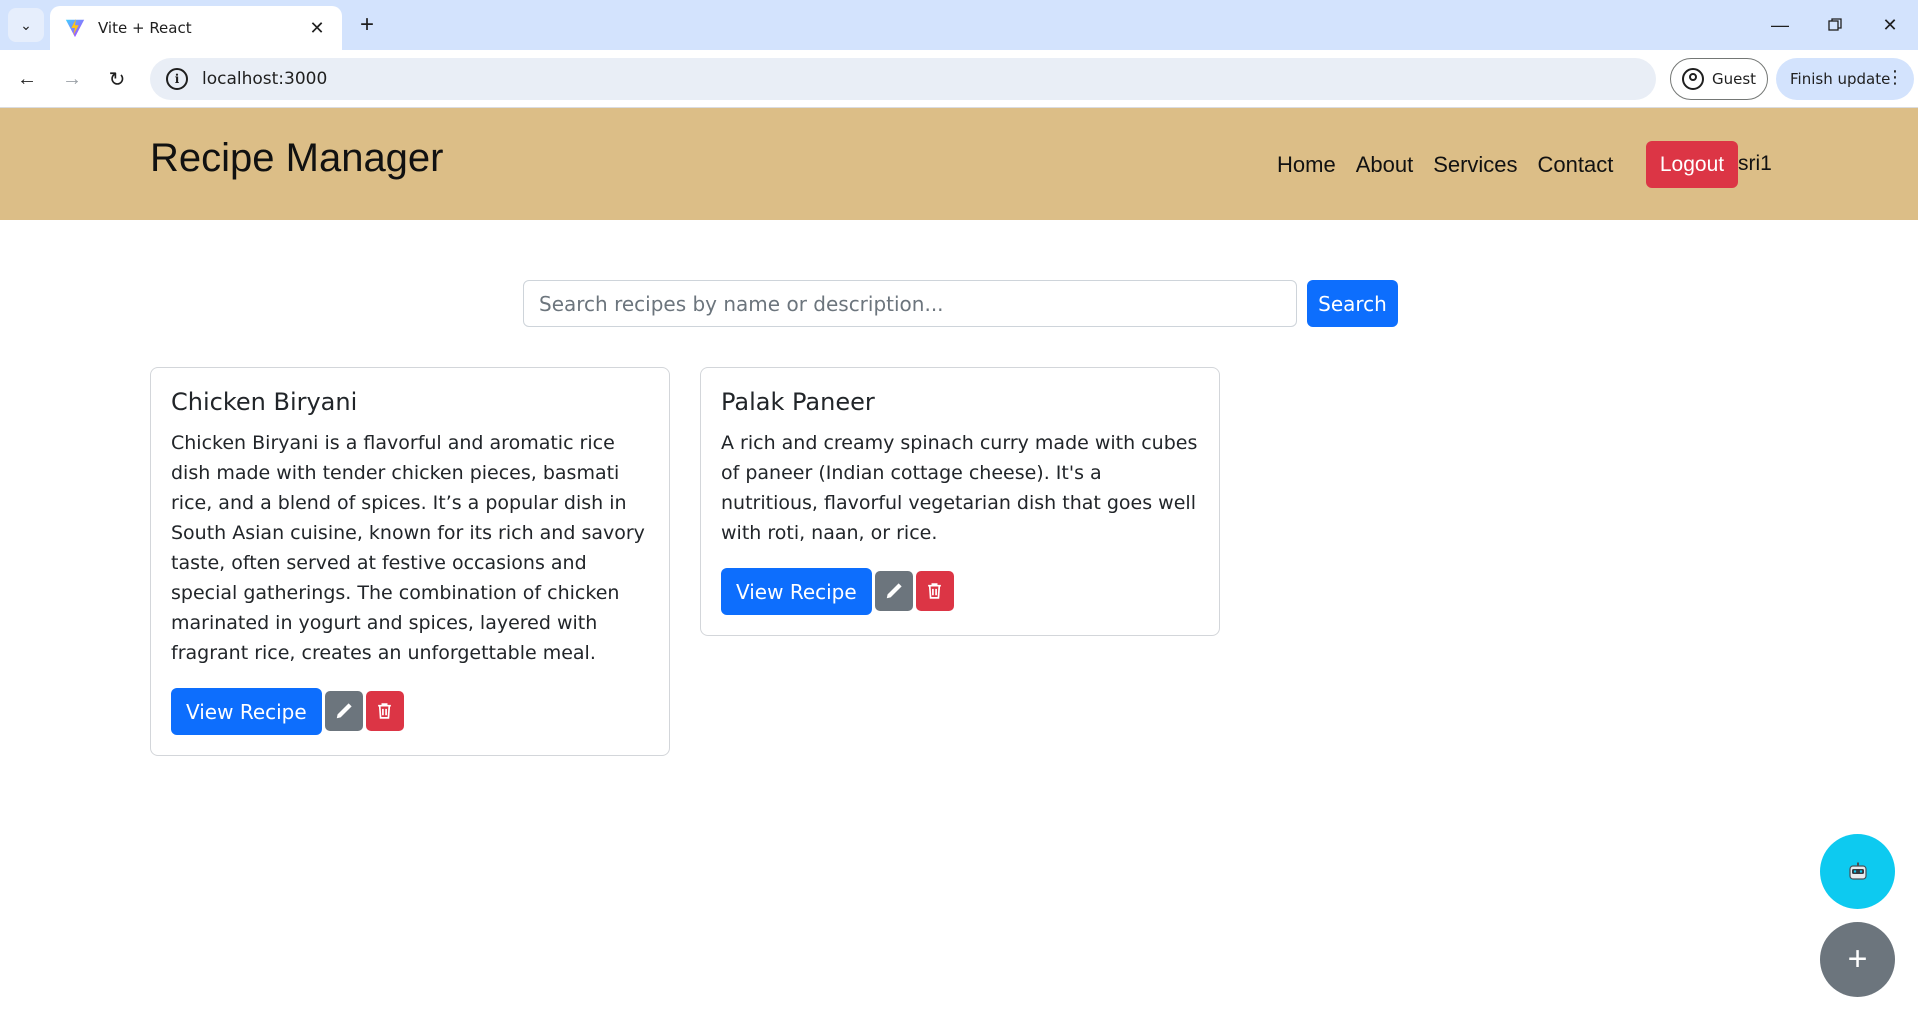 The height and width of the screenshot is (1010, 1918). I want to click on tab-title: Vite + React, so click(145, 28).